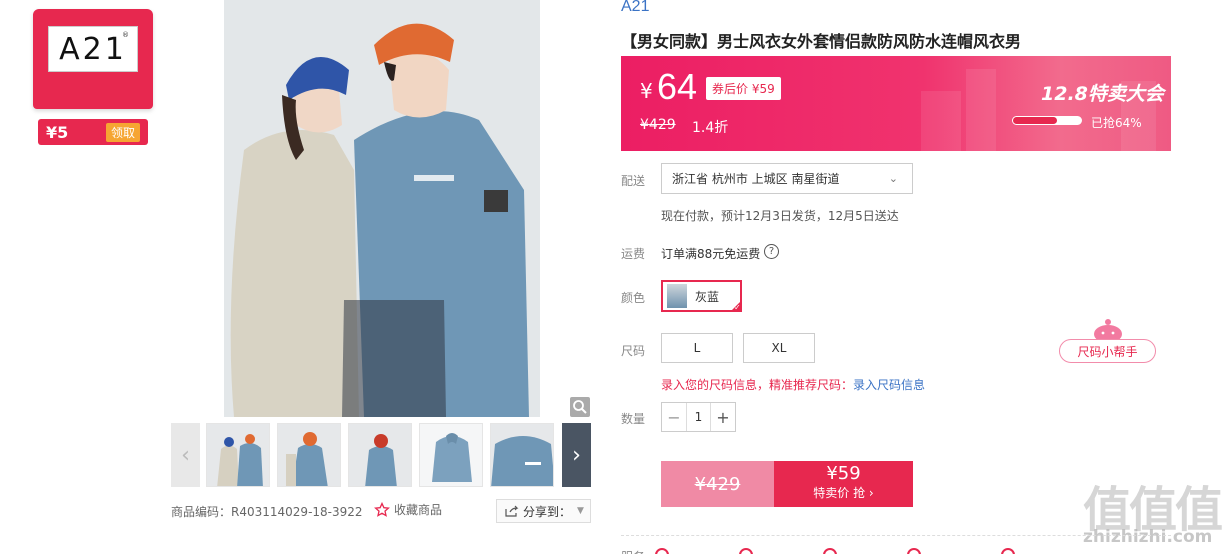  I want to click on service-label: 服务, so click(633, 551).